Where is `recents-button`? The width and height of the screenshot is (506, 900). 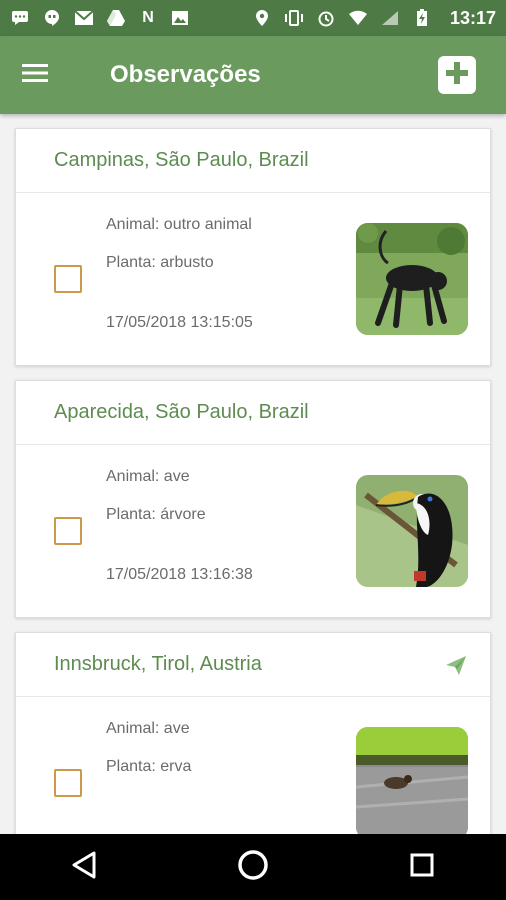
recents-button is located at coordinates (422, 867).